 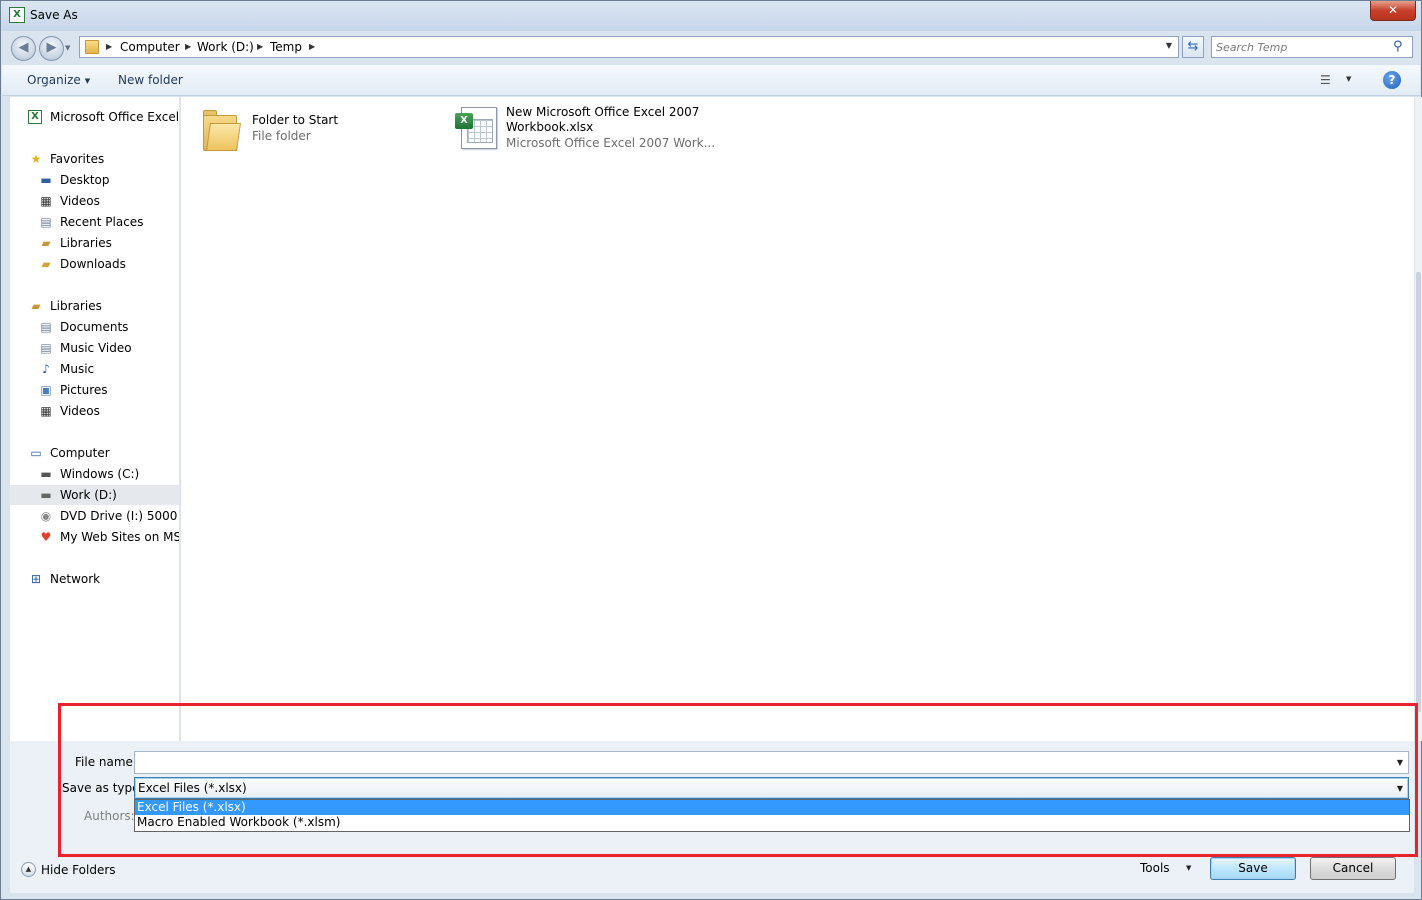 I want to click on save-type-option-xlsx: Excel Files (*.xlsx), so click(x=772, y=807).